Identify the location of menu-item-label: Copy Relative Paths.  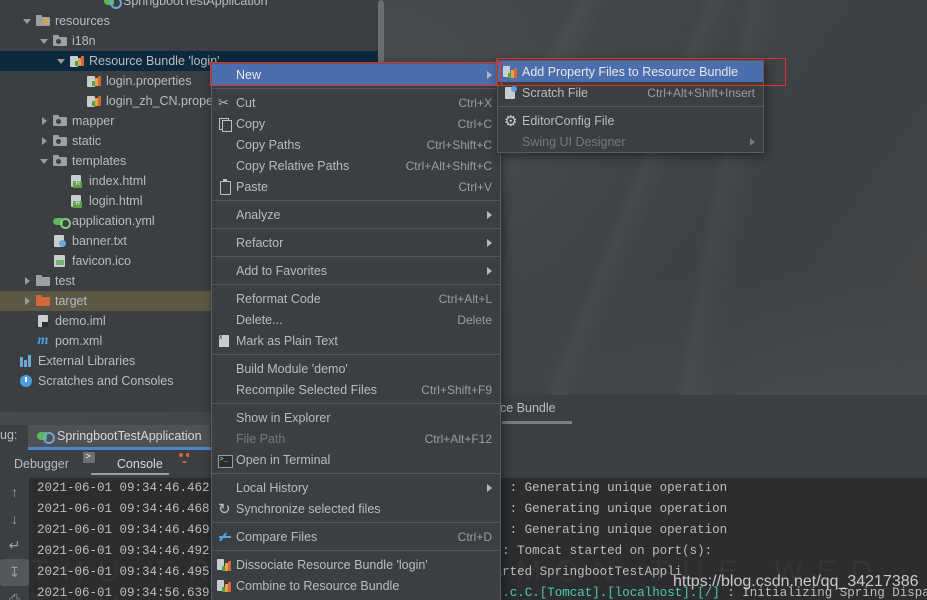
(293, 165).